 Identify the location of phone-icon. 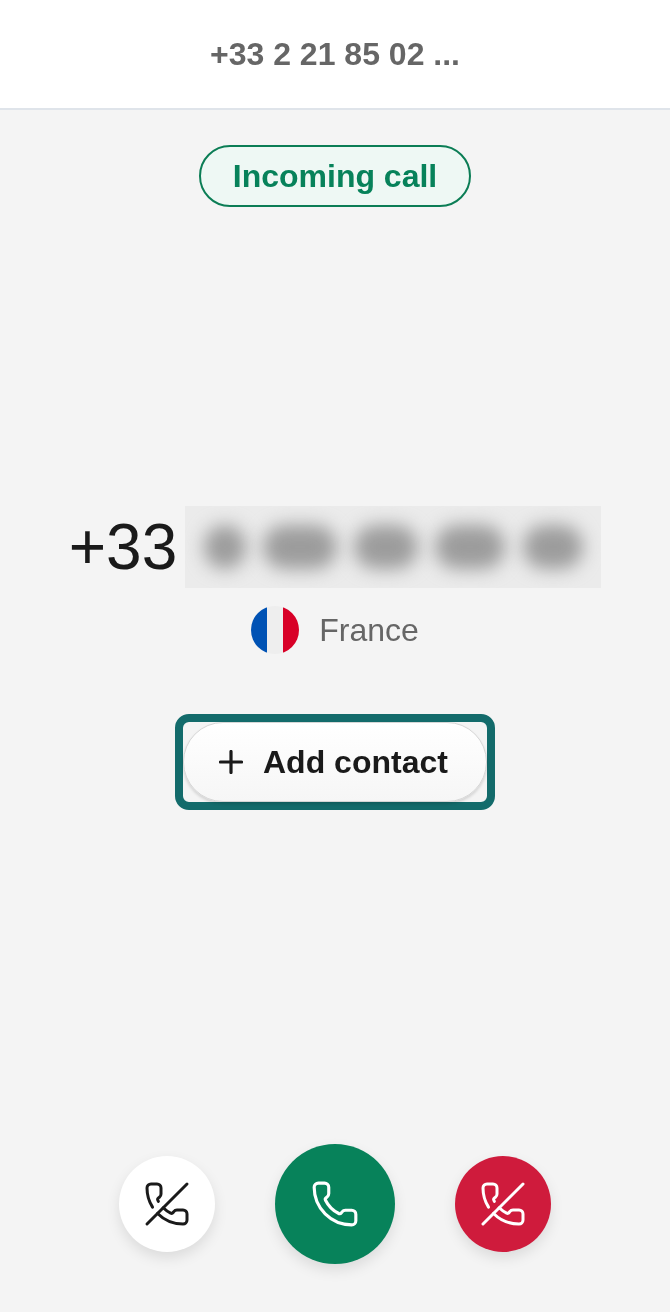
(335, 1204).